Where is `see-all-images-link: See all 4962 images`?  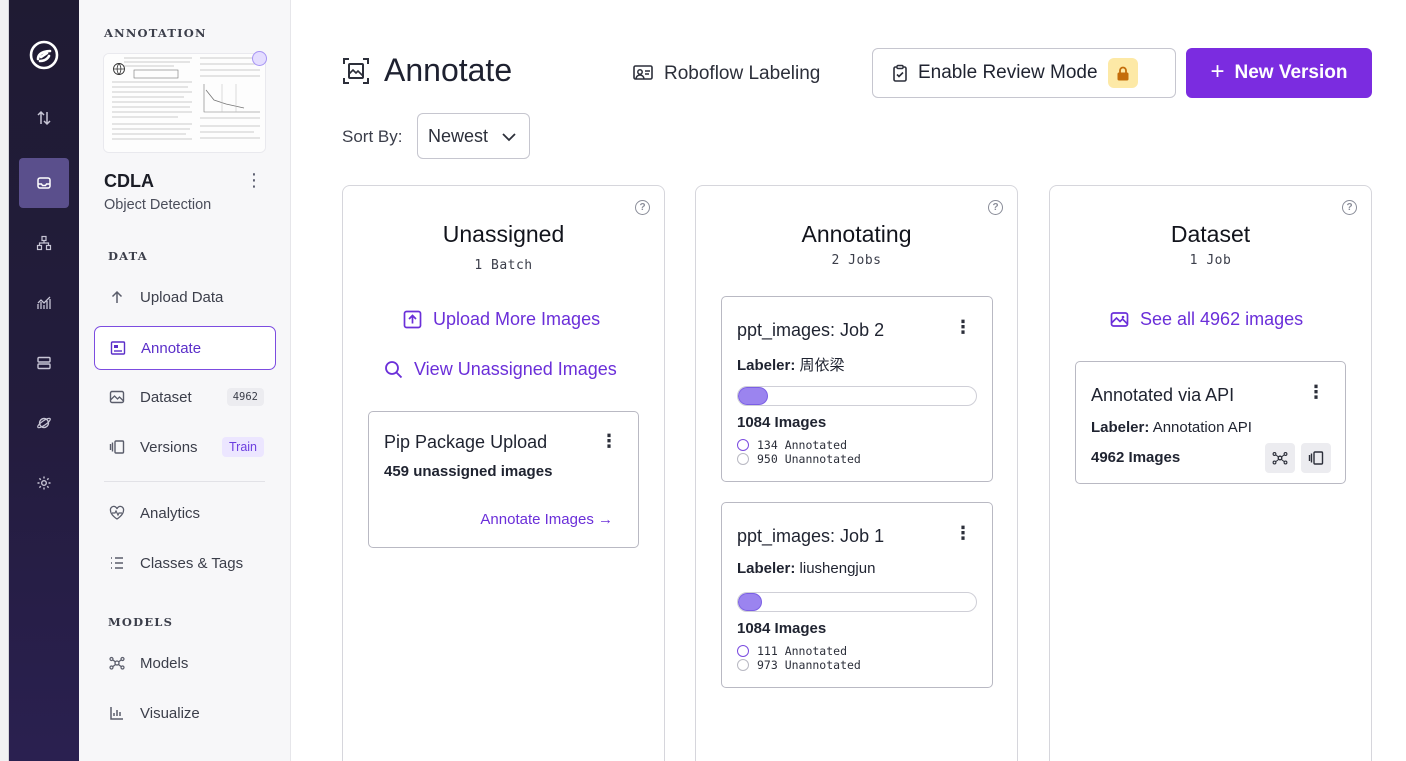
see-all-images-link: See all 4962 images is located at coordinates (1206, 319).